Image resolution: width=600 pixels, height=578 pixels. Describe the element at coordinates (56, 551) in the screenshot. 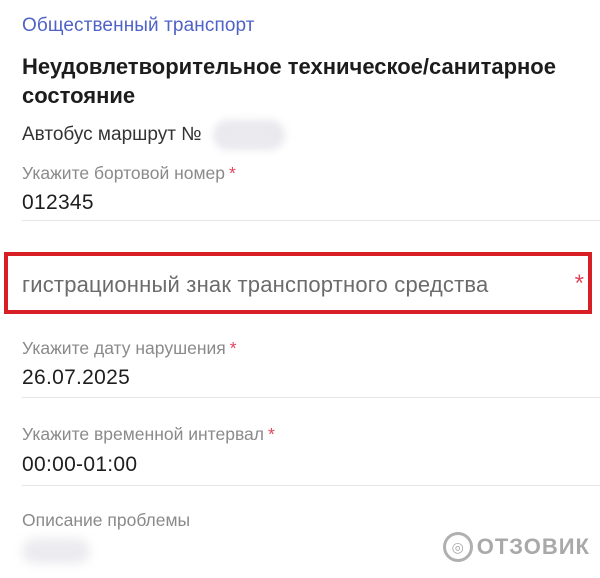

I see `description-field` at that location.